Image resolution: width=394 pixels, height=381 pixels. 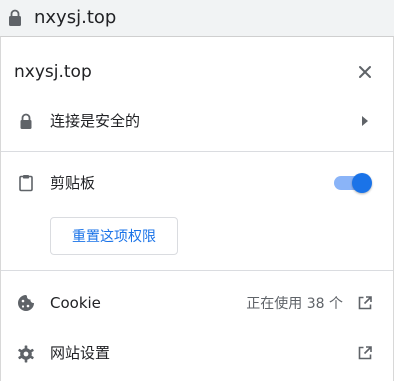 I want to click on connection-security-label: 连接是安全的, so click(x=95, y=121).